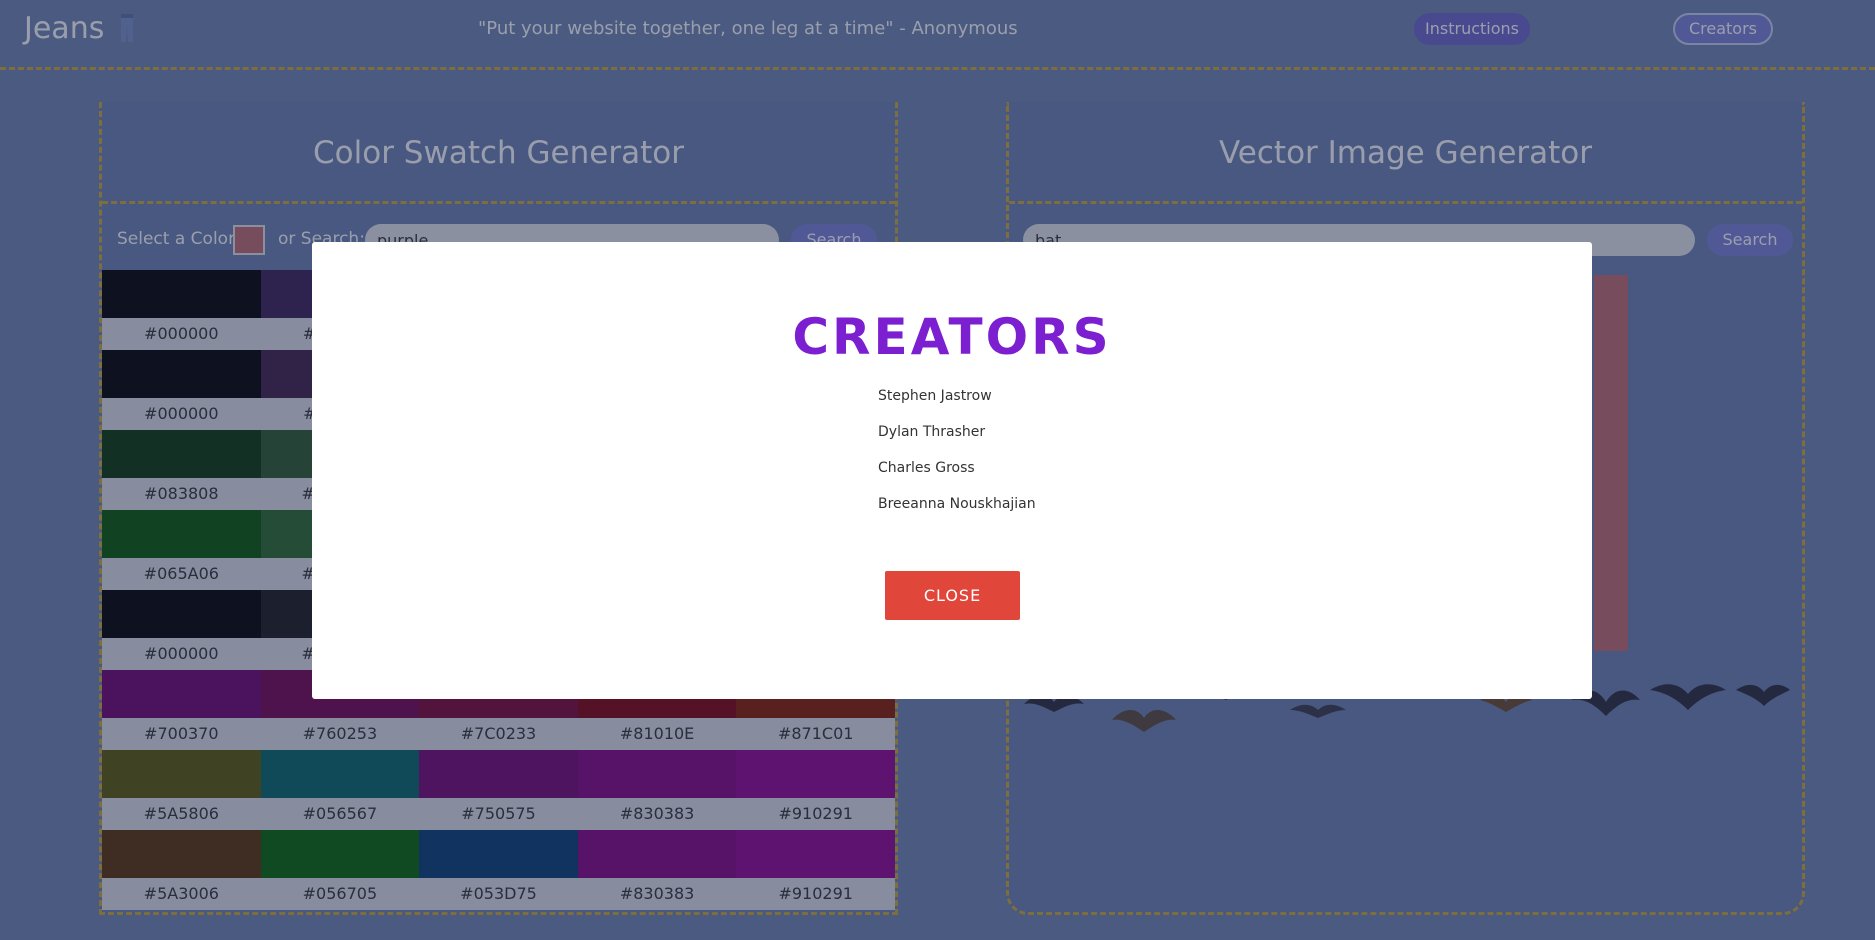 The width and height of the screenshot is (1875, 940). Describe the element at coordinates (952, 337) in the screenshot. I see `modal-title: CREATORS` at that location.